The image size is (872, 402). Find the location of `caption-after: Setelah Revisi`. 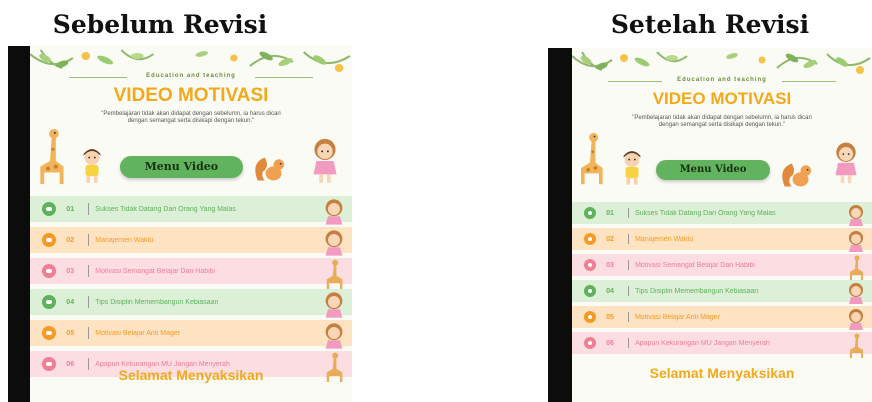

caption-after: Setelah Revisi is located at coordinates (710, 24).